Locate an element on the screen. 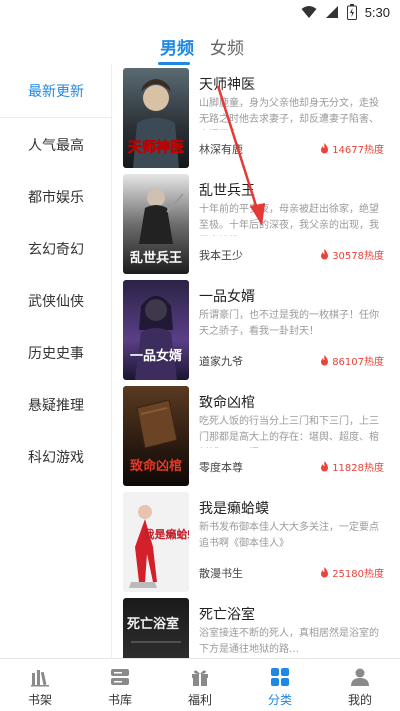 Image resolution: width=400 pixels, height=711 pixels. book-heat: 25180热度 is located at coordinates (352, 572).